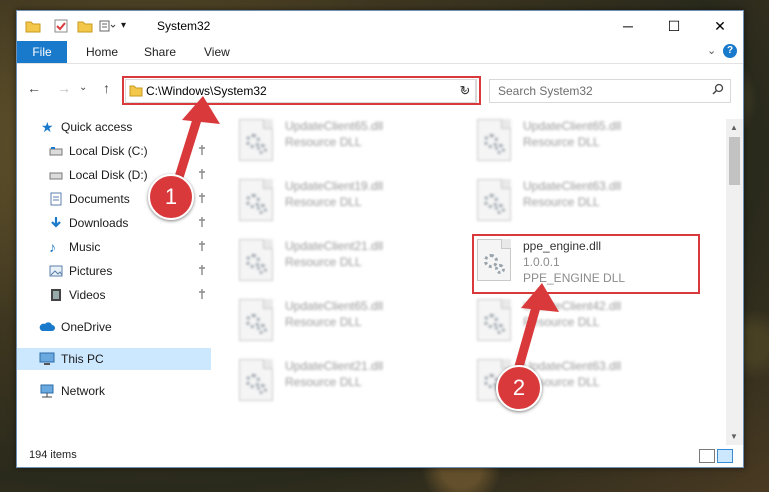  Describe the element at coordinates (519, 388) in the screenshot. I see `step-marker-2: 2` at that location.